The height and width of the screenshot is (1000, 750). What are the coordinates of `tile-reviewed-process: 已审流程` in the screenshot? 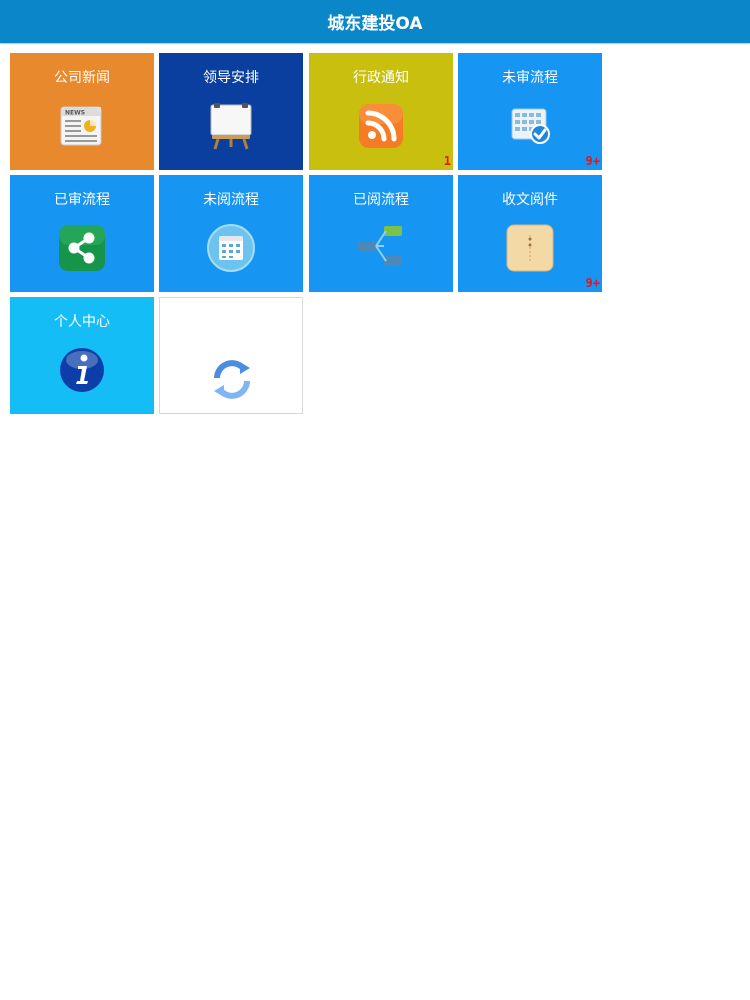 It's located at (82, 233).